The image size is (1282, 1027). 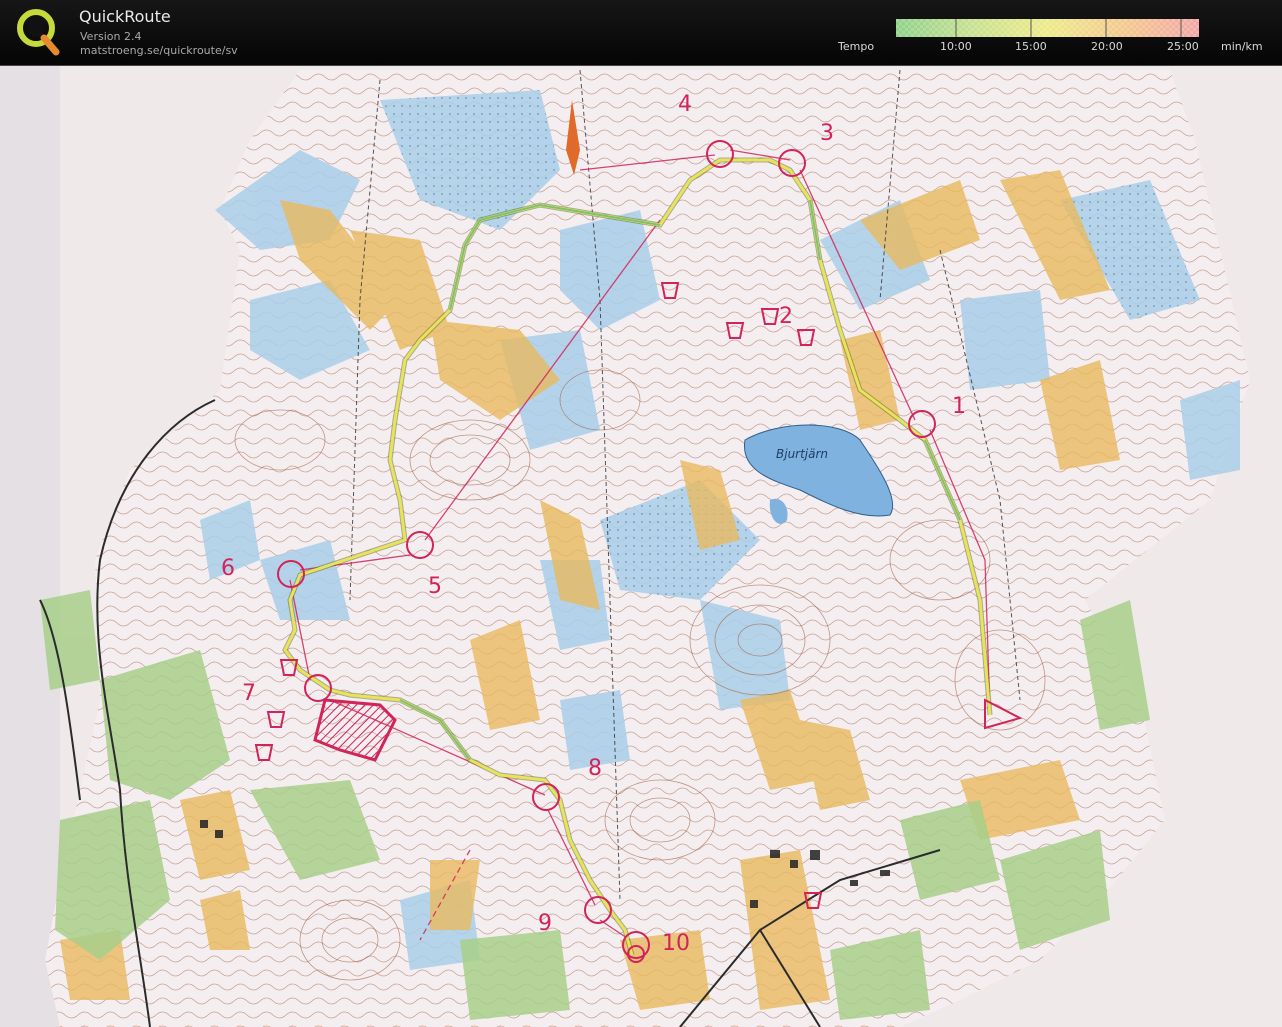 What do you see at coordinates (685, 104) in the screenshot?
I see `control-number-4: 4` at bounding box center [685, 104].